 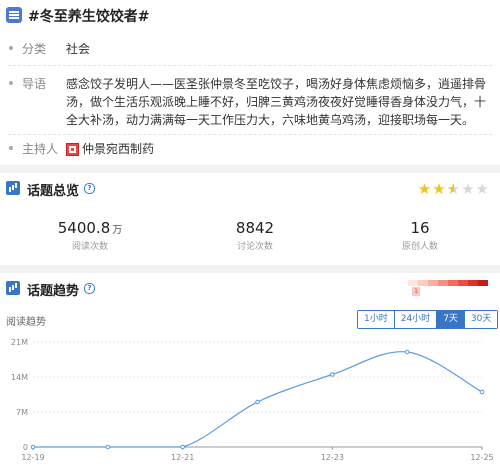 What do you see at coordinates (450, 319) in the screenshot?
I see `range-tab: 7天` at bounding box center [450, 319].